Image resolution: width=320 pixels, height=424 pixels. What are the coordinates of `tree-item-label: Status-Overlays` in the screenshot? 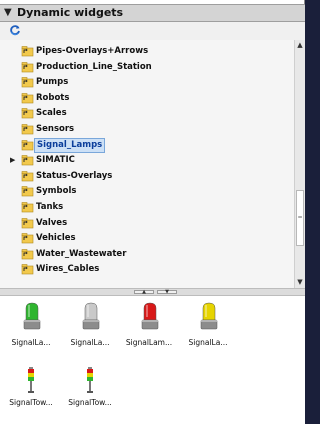 It's located at (74, 175).